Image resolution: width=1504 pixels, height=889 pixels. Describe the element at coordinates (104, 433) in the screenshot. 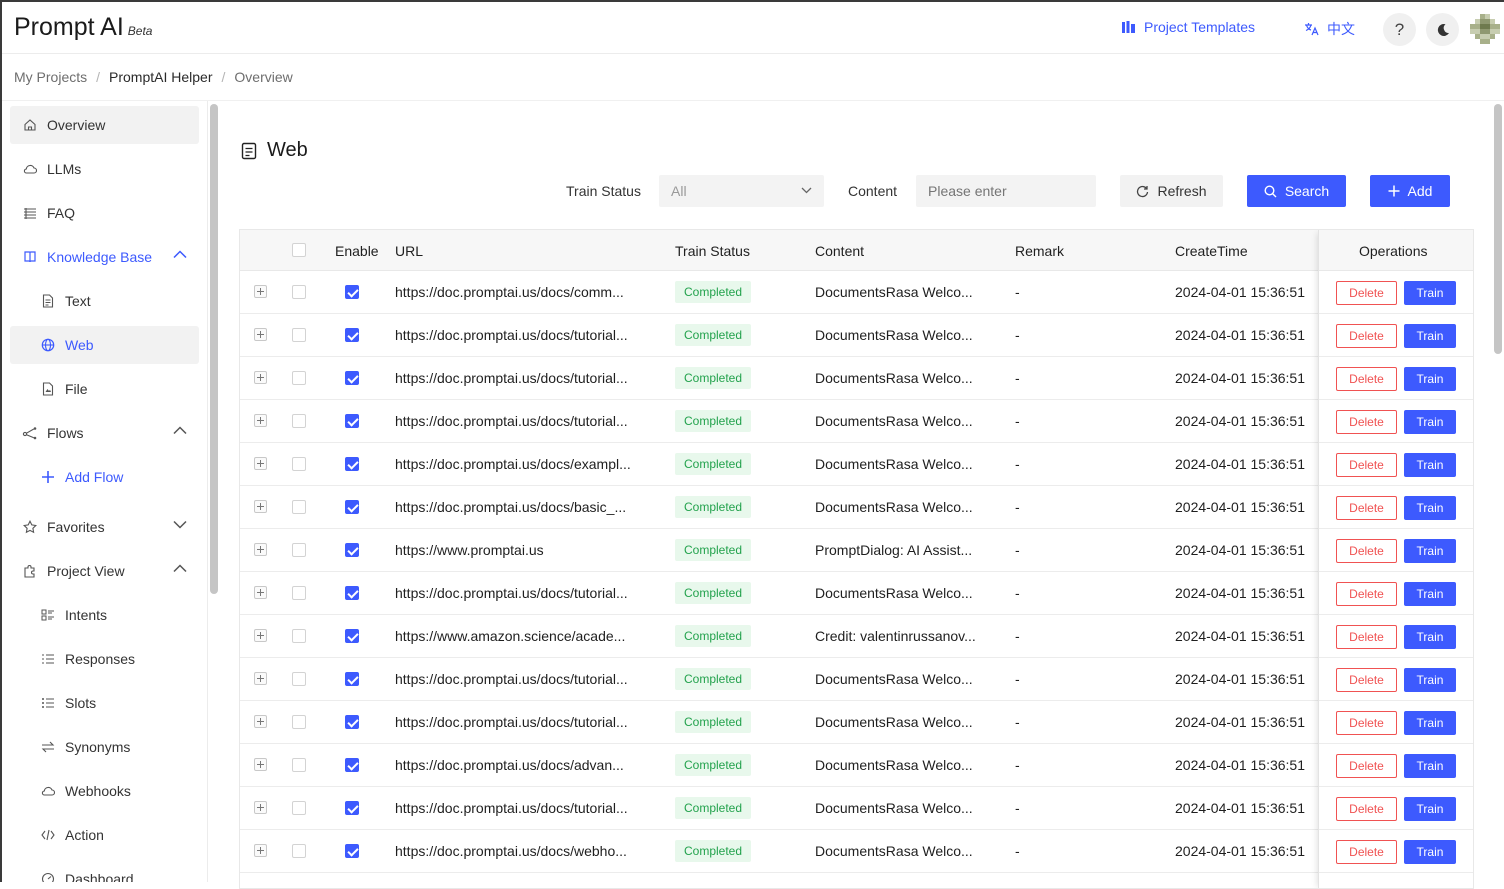

I see `sidebar-item-flows: Flows` at that location.